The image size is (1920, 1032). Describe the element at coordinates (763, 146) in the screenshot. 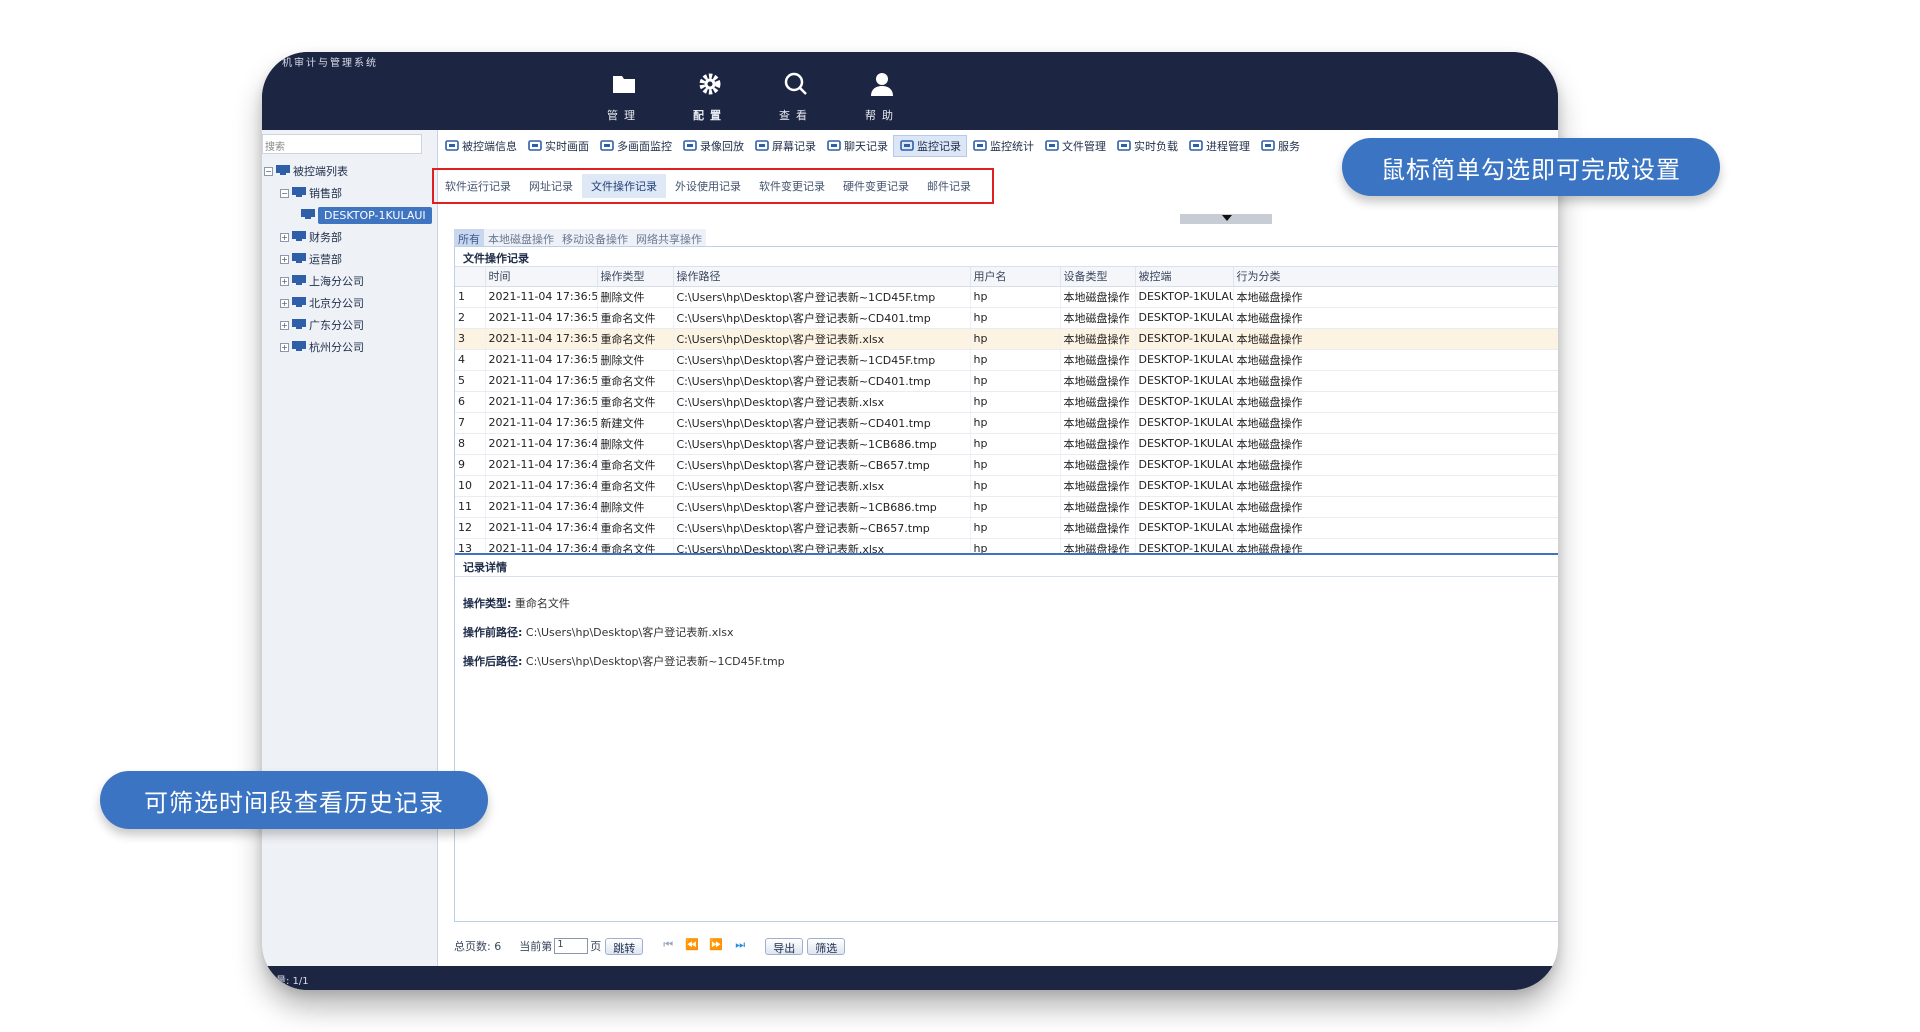

I see `screen-record-icon` at that location.